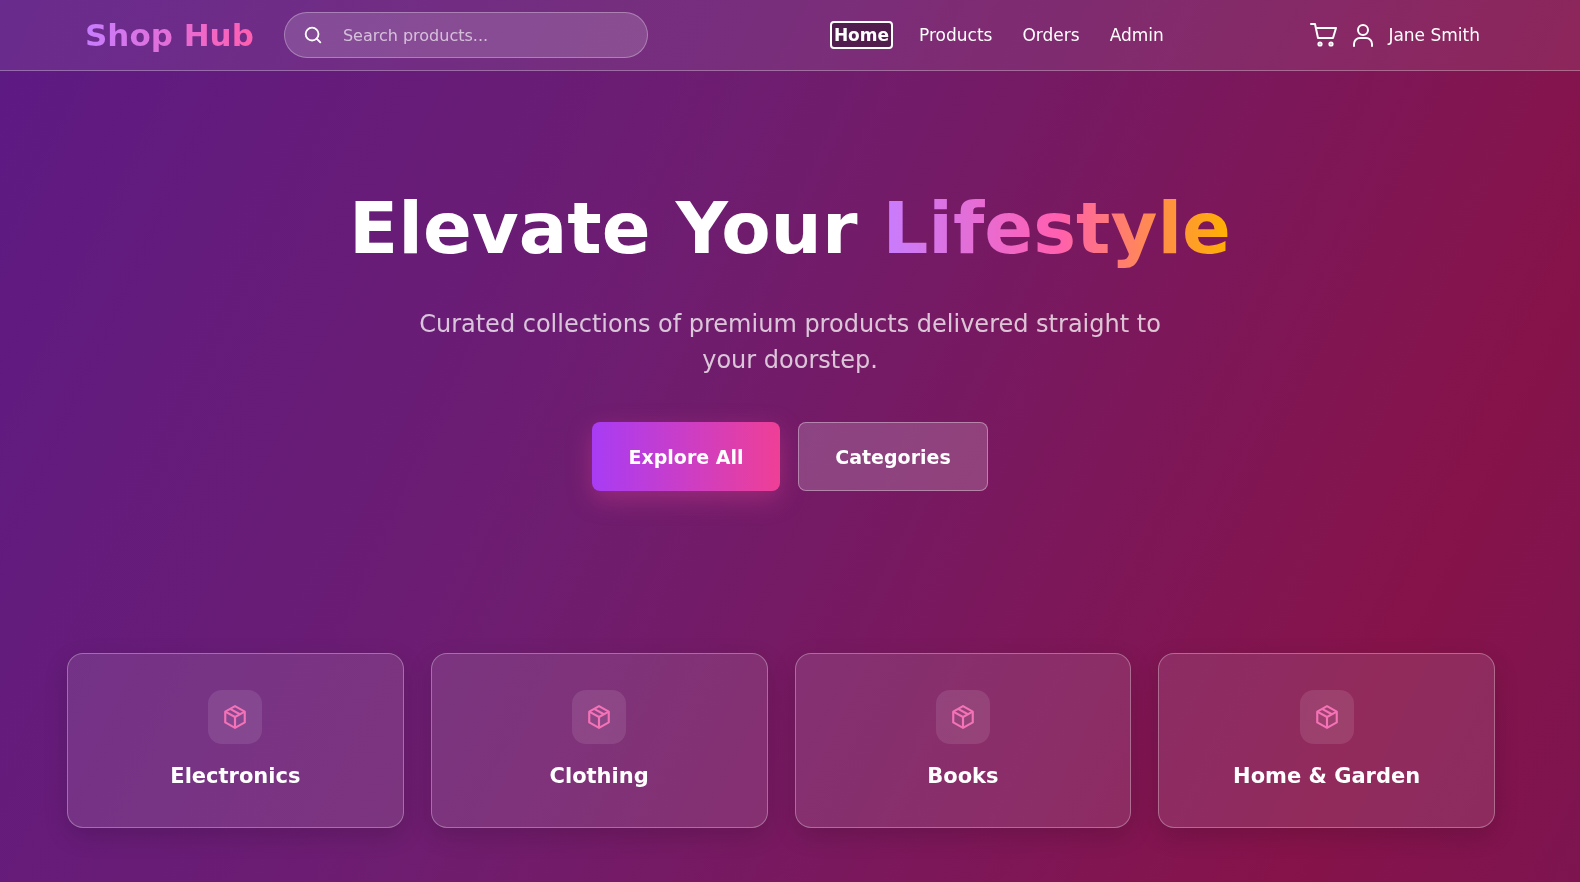  What do you see at coordinates (956, 35) in the screenshot?
I see `nav-link: Products` at bounding box center [956, 35].